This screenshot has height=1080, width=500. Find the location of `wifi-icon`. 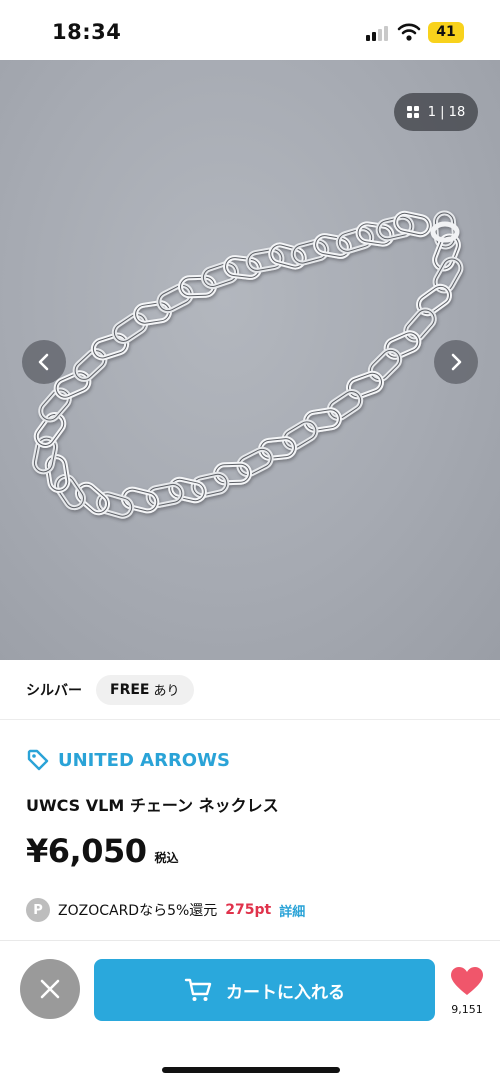

wifi-icon is located at coordinates (409, 32).